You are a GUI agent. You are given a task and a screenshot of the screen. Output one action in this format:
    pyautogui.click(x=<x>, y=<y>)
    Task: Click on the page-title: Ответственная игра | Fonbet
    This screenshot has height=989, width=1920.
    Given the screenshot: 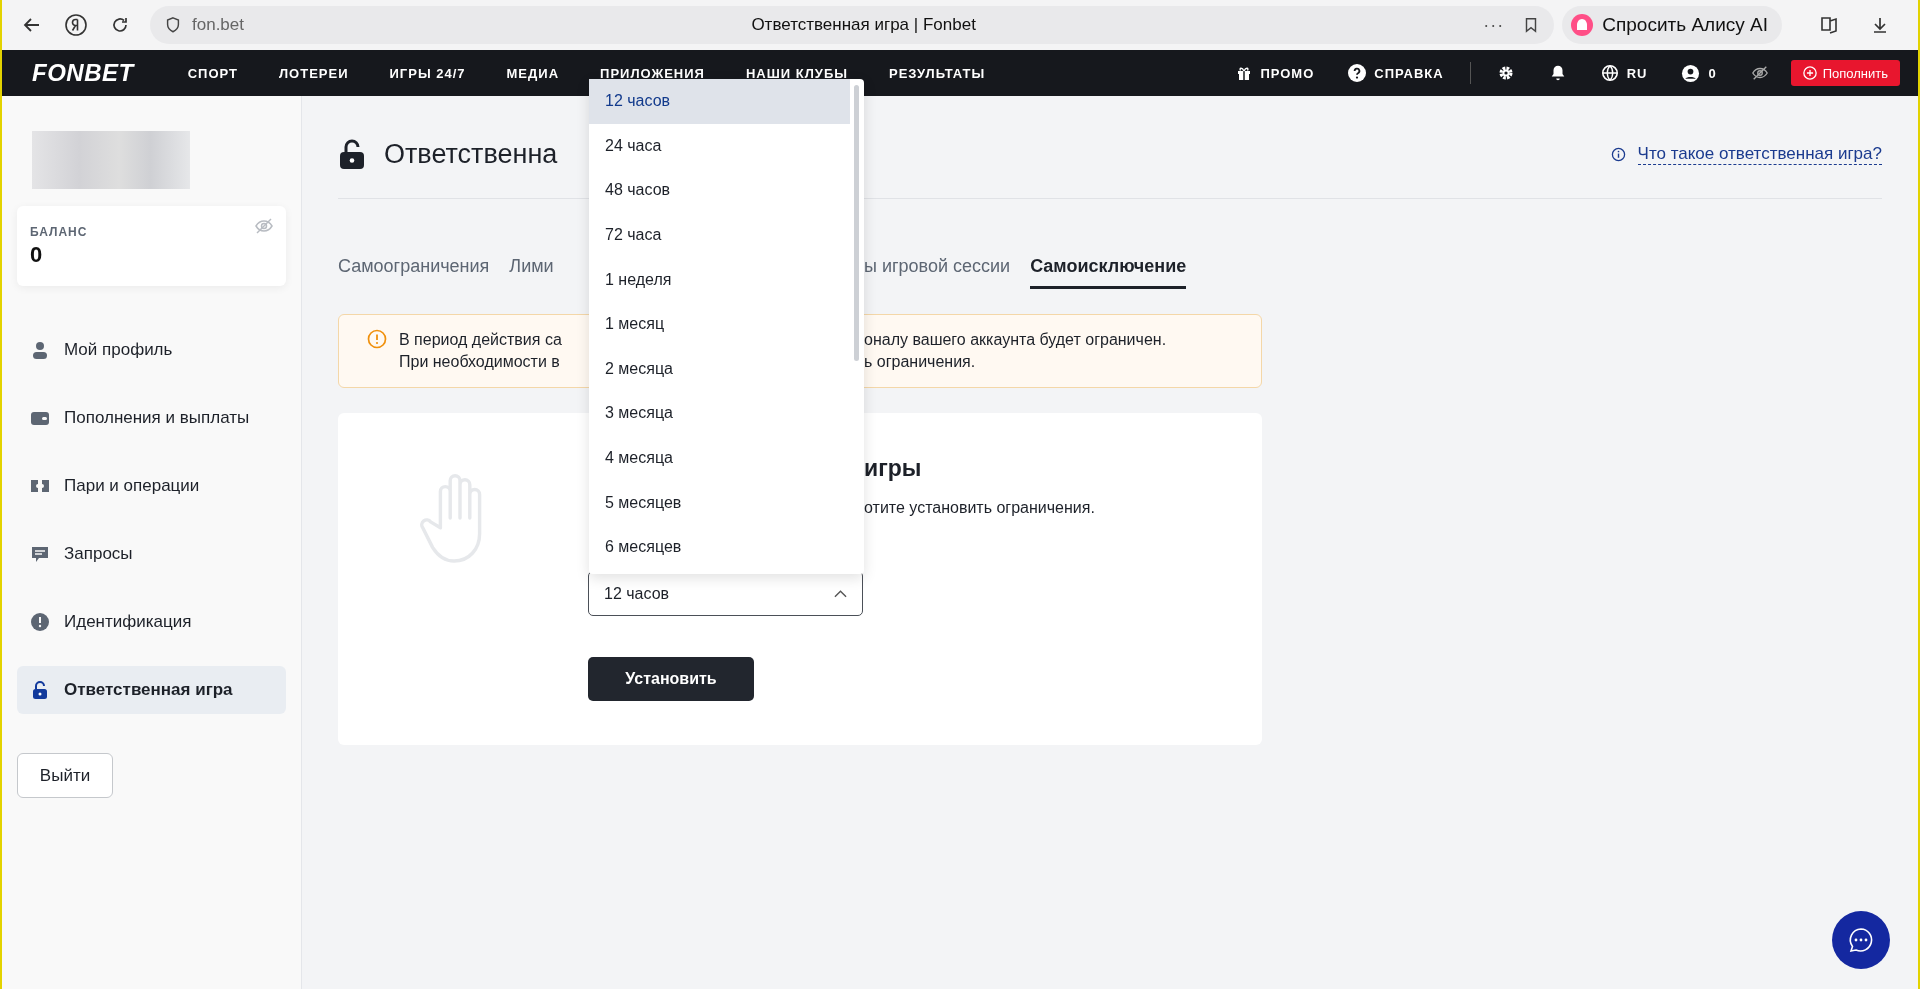 What is the action you would take?
    pyautogui.click(x=863, y=25)
    